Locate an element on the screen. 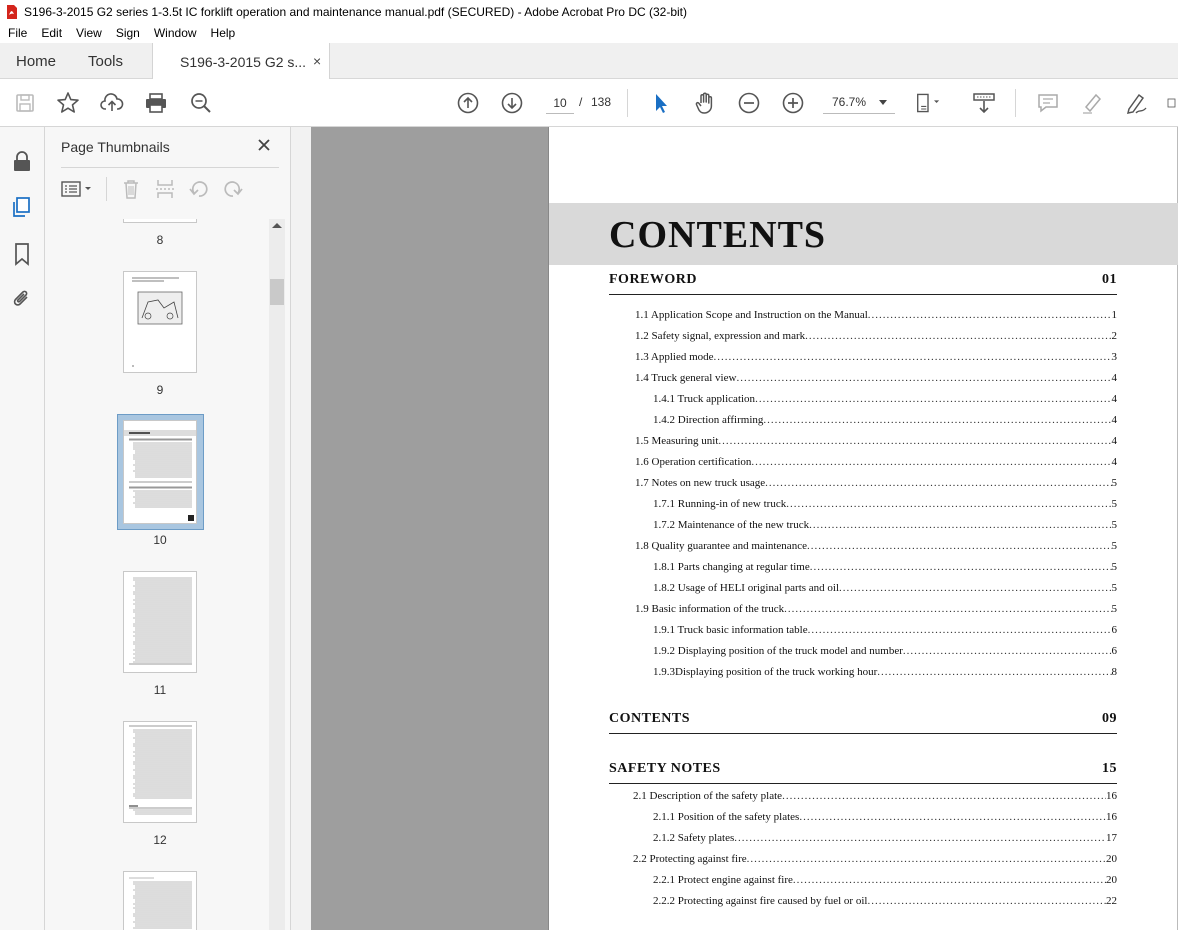  zoom-out-icon is located at coordinates (749, 103).